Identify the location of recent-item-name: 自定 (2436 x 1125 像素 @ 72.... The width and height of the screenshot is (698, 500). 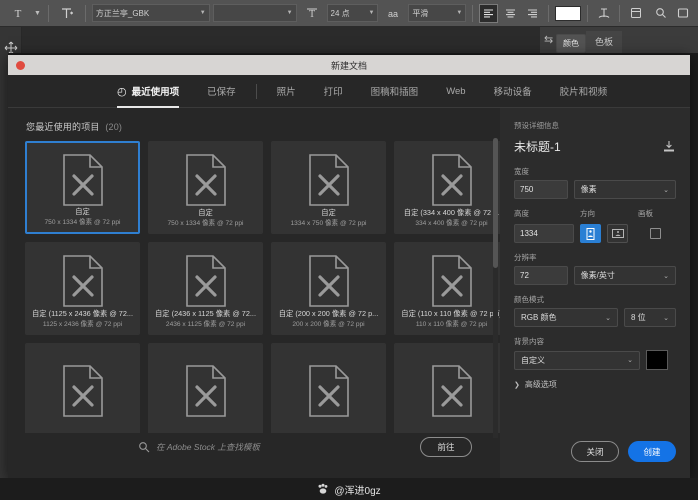
(205, 313).